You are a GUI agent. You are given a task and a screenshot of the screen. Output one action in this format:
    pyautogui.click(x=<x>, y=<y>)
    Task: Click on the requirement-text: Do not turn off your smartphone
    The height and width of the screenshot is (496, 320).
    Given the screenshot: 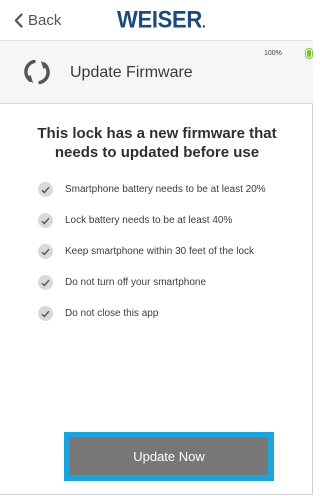 What is the action you would take?
    pyautogui.click(x=136, y=282)
    